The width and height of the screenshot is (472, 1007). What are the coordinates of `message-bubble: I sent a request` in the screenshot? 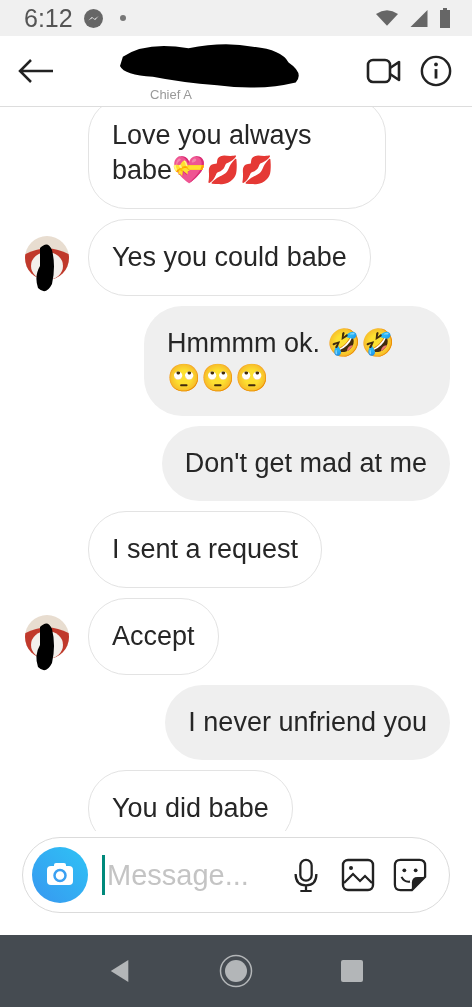 It's located at (205, 549).